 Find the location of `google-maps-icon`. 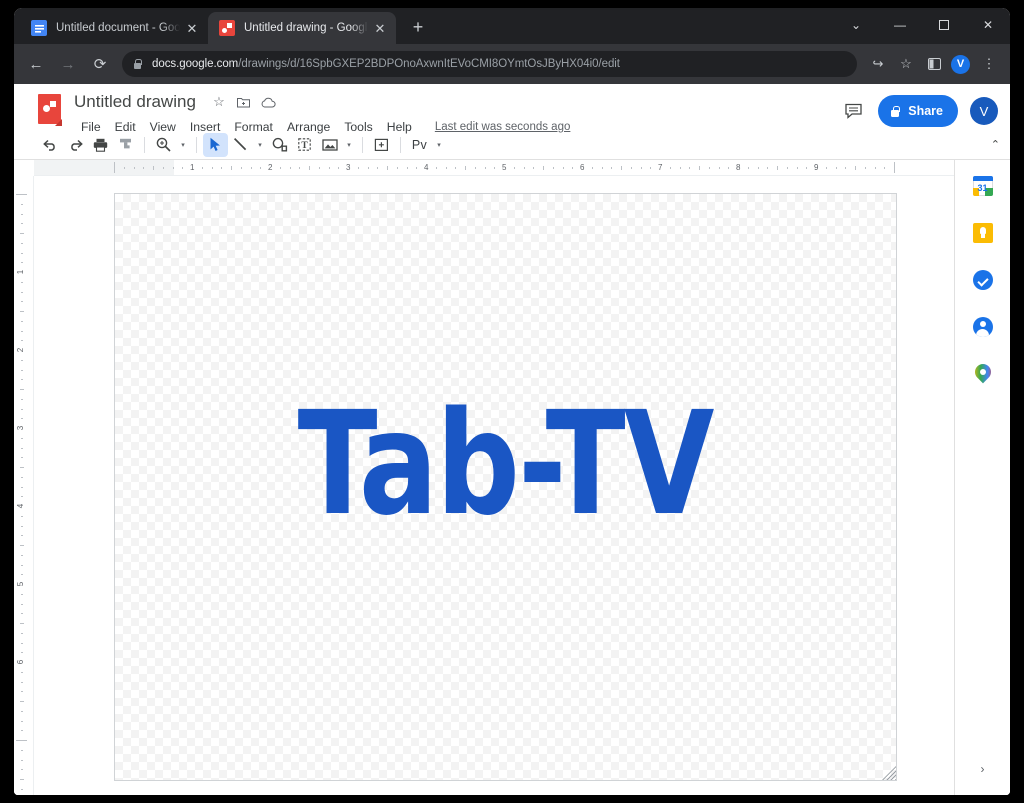

google-maps-icon is located at coordinates (983, 374).